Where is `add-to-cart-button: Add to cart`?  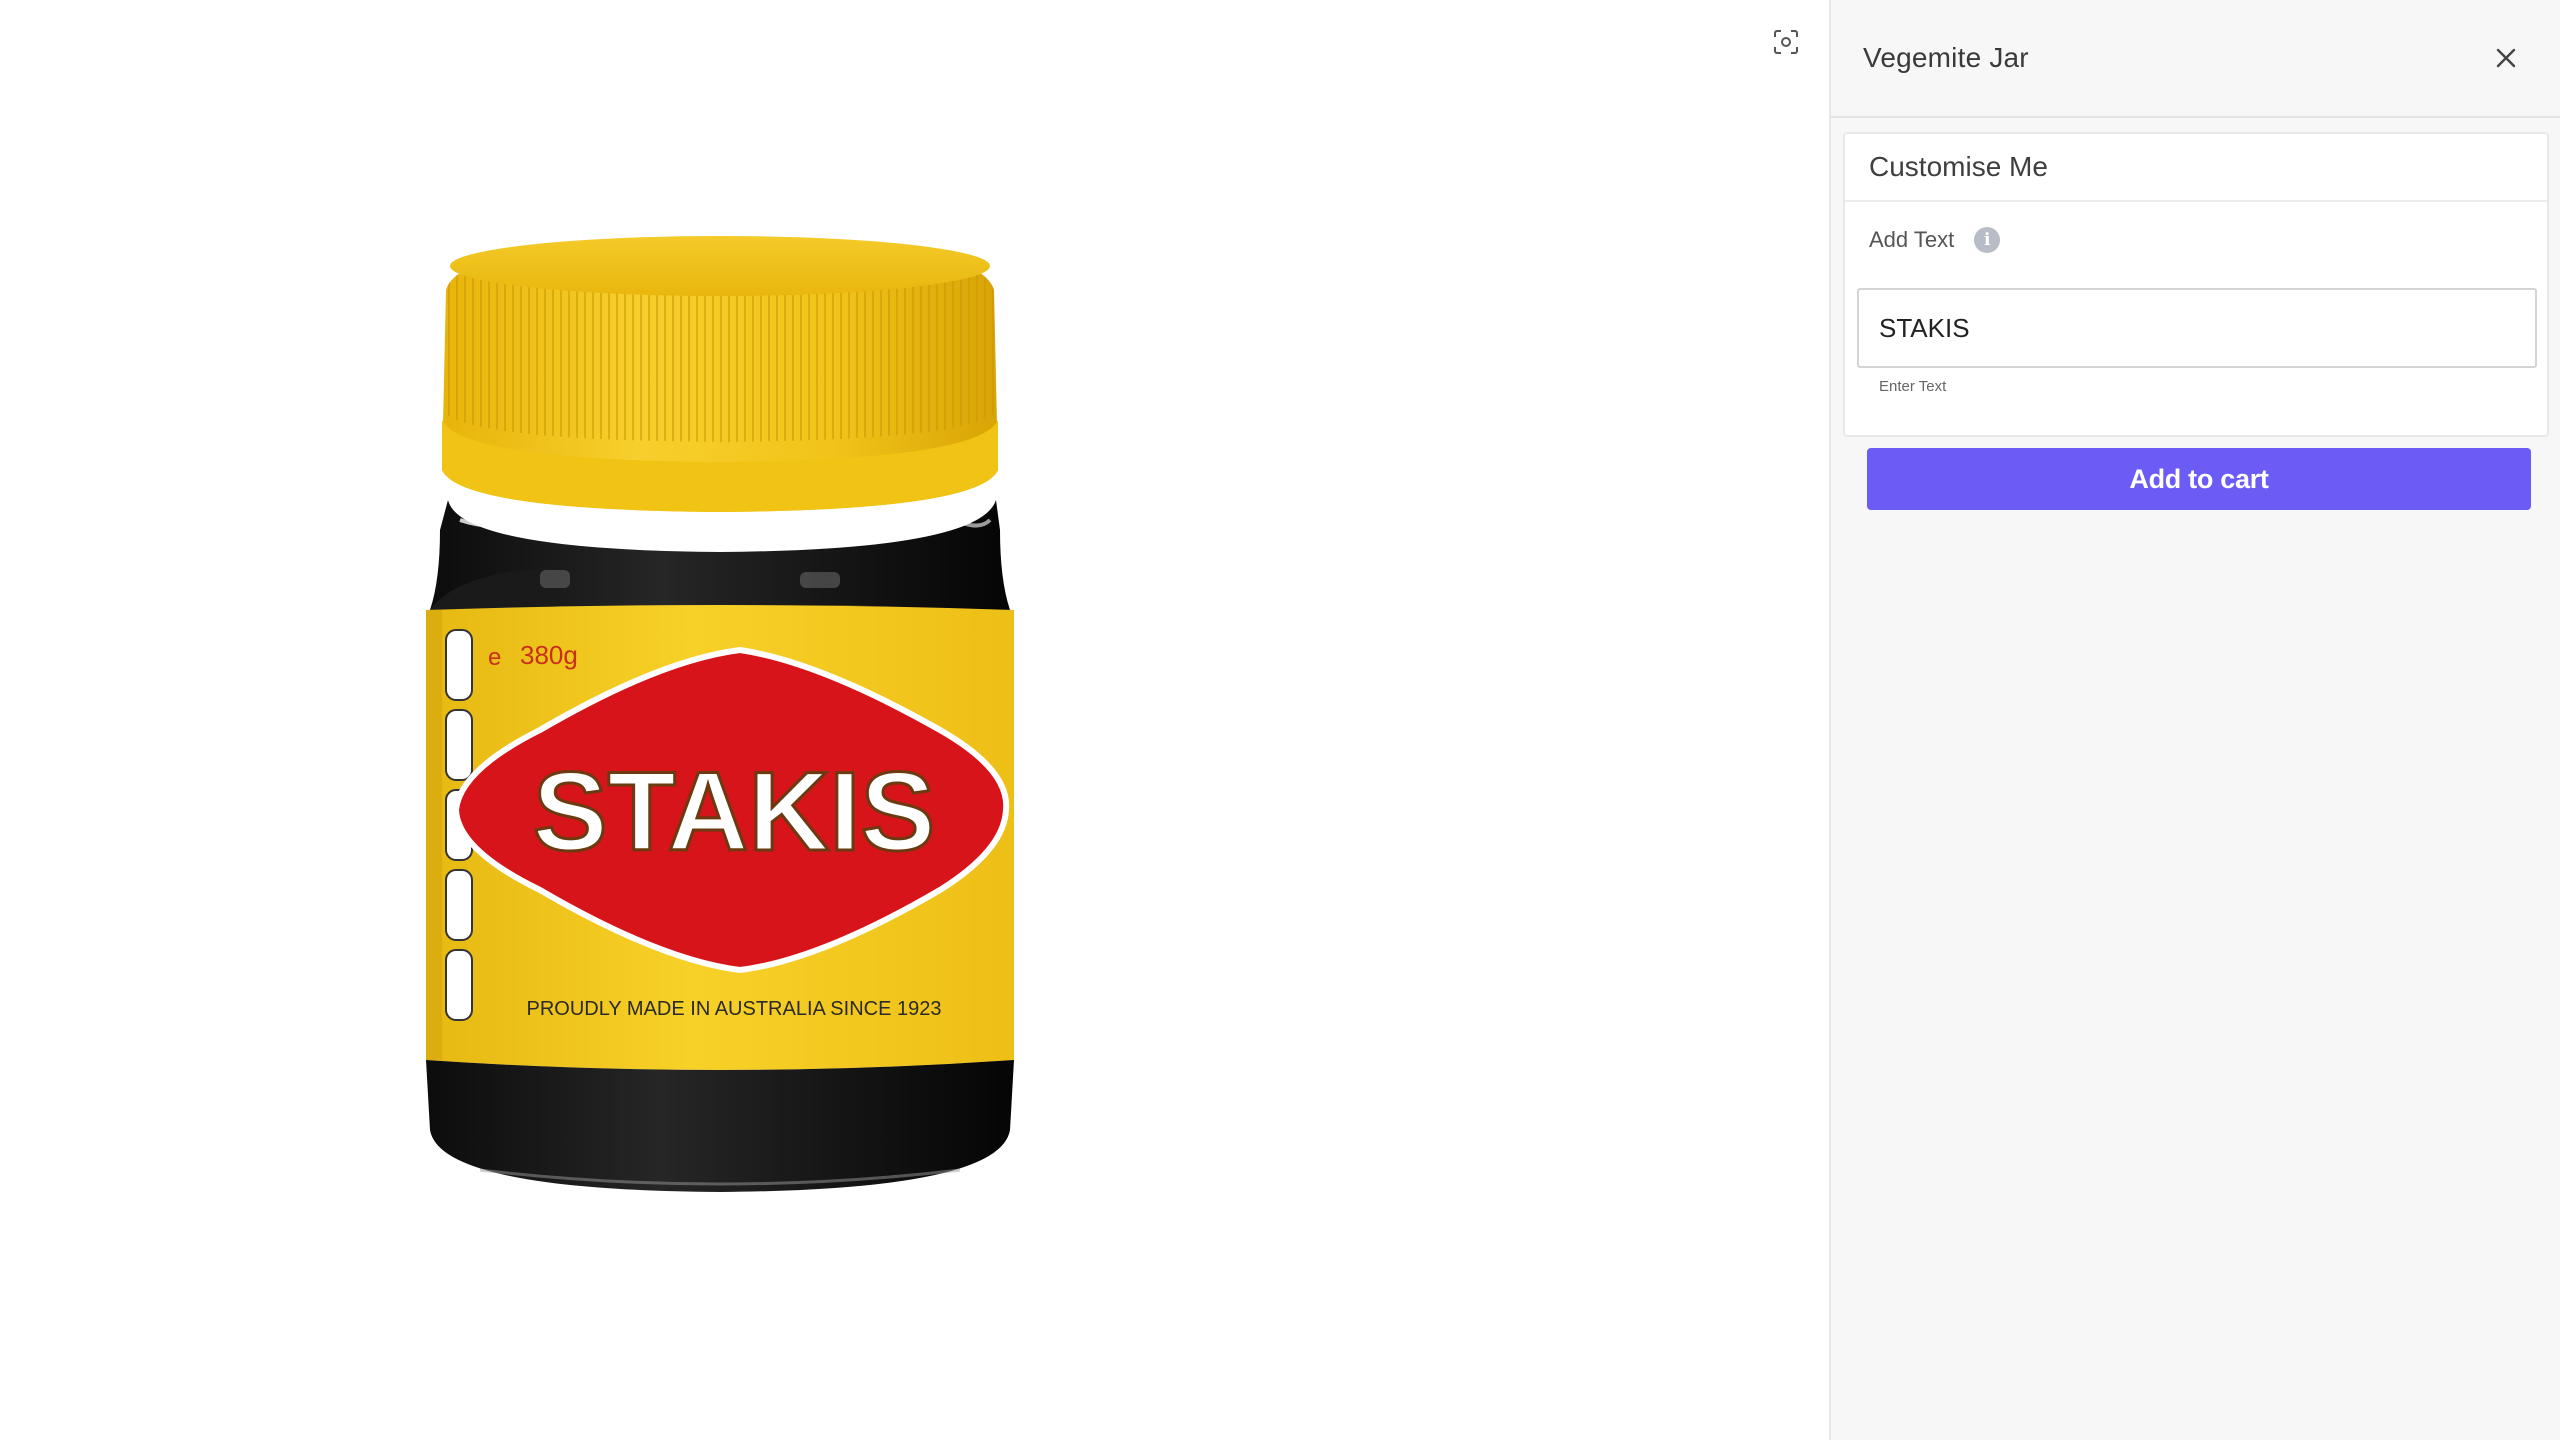 add-to-cart-button: Add to cart is located at coordinates (2199, 479).